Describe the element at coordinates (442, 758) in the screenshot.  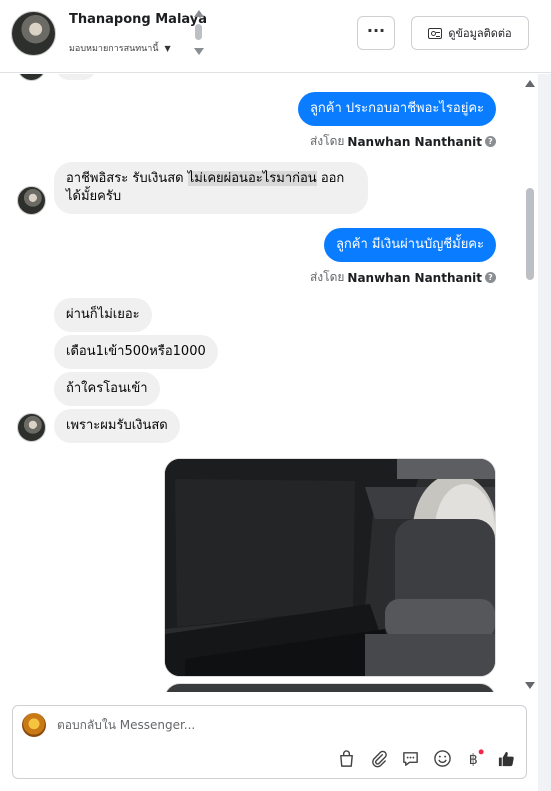
I see `emoji-icon` at that location.